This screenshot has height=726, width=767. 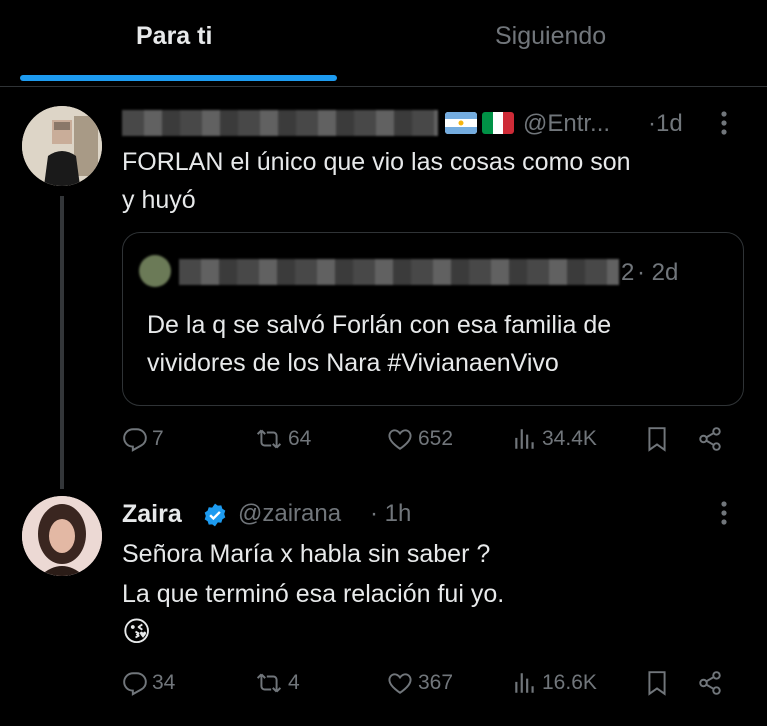 What do you see at coordinates (436, 682) in the screenshot?
I see `like-count: 367` at bounding box center [436, 682].